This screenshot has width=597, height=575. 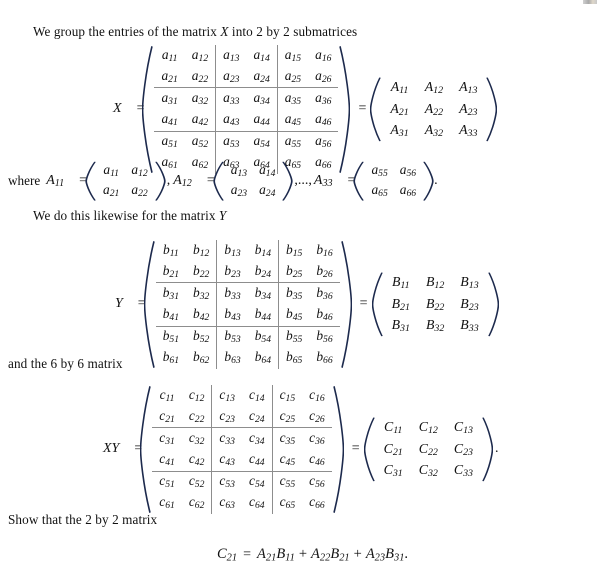 What do you see at coordinates (200, 120) in the screenshot?
I see `cell-a42: a42` at bounding box center [200, 120].